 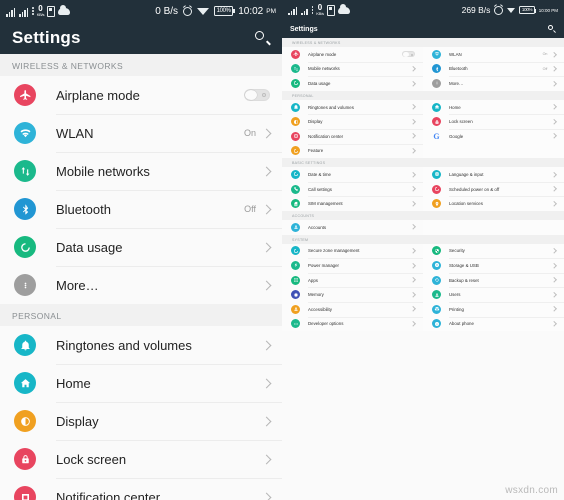 What do you see at coordinates (457, 251) in the screenshot?
I see `settings-row-label: Security` at bounding box center [457, 251].